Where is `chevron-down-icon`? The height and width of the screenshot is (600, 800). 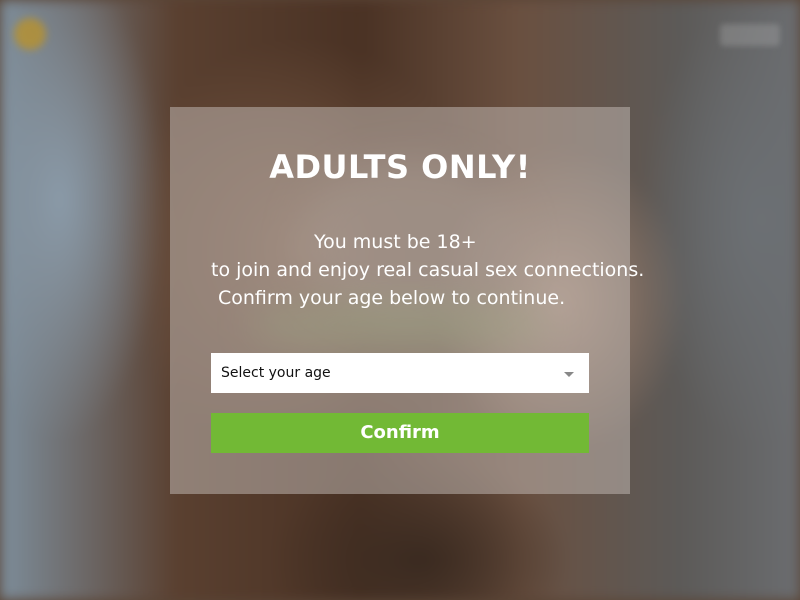 chevron-down-icon is located at coordinates (569, 374).